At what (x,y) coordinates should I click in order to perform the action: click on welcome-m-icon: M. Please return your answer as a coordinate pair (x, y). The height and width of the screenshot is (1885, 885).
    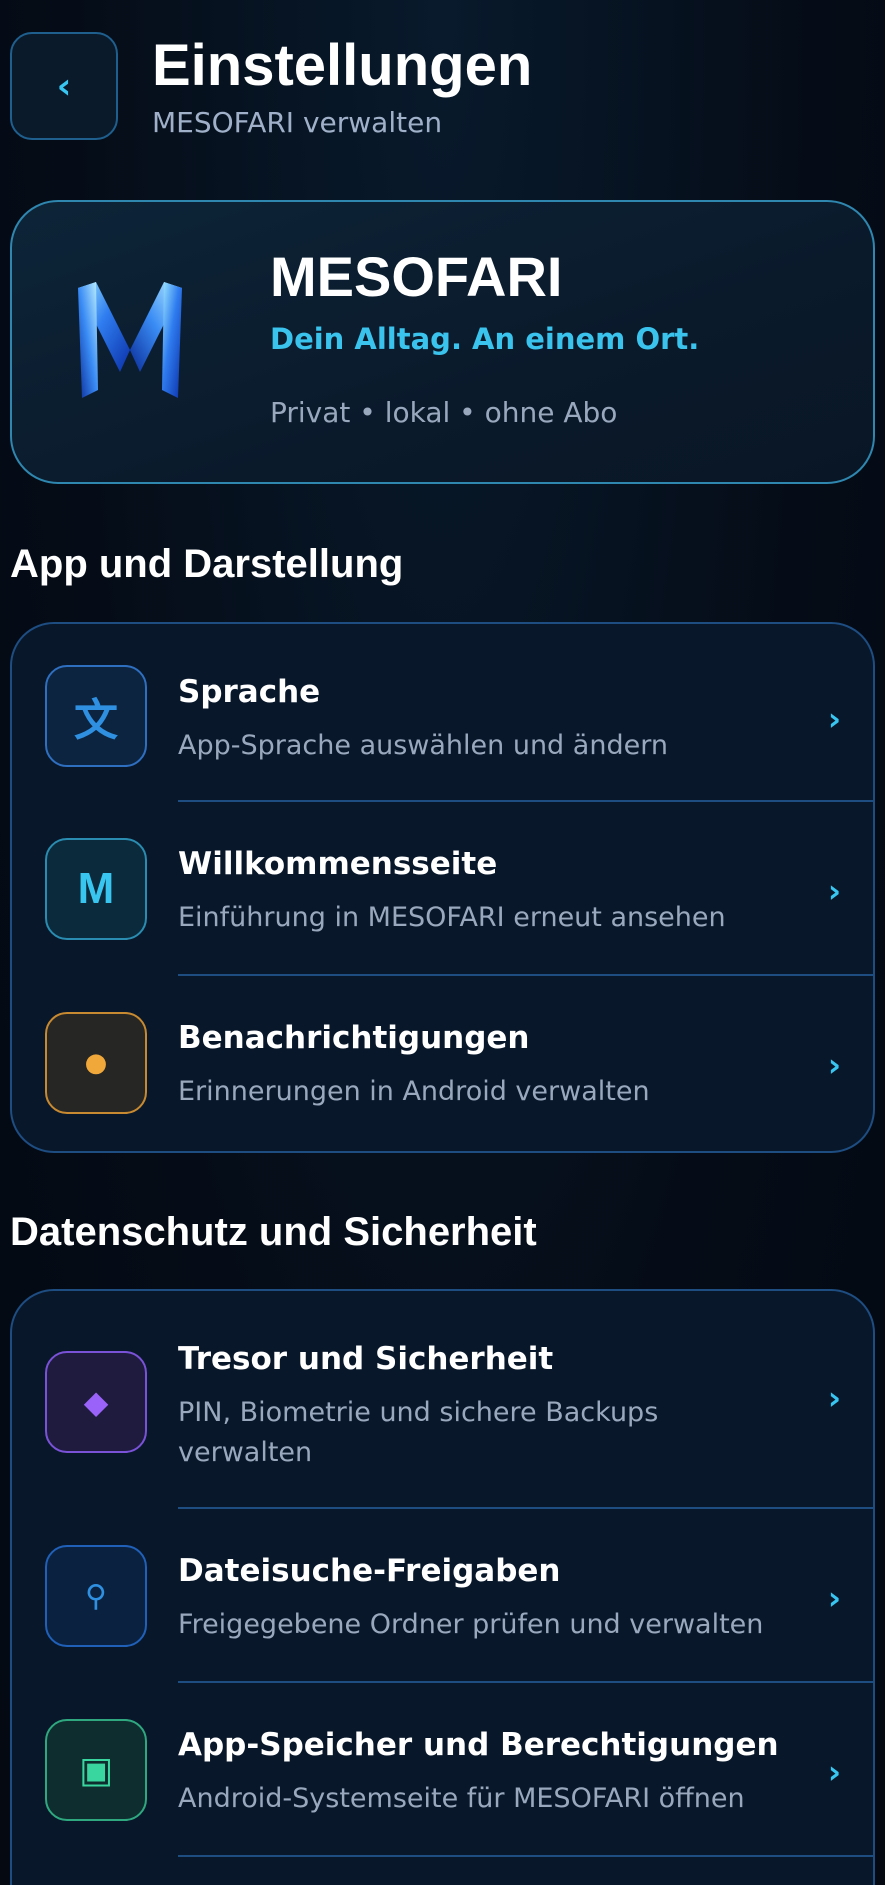
    Looking at the image, I should click on (96, 889).